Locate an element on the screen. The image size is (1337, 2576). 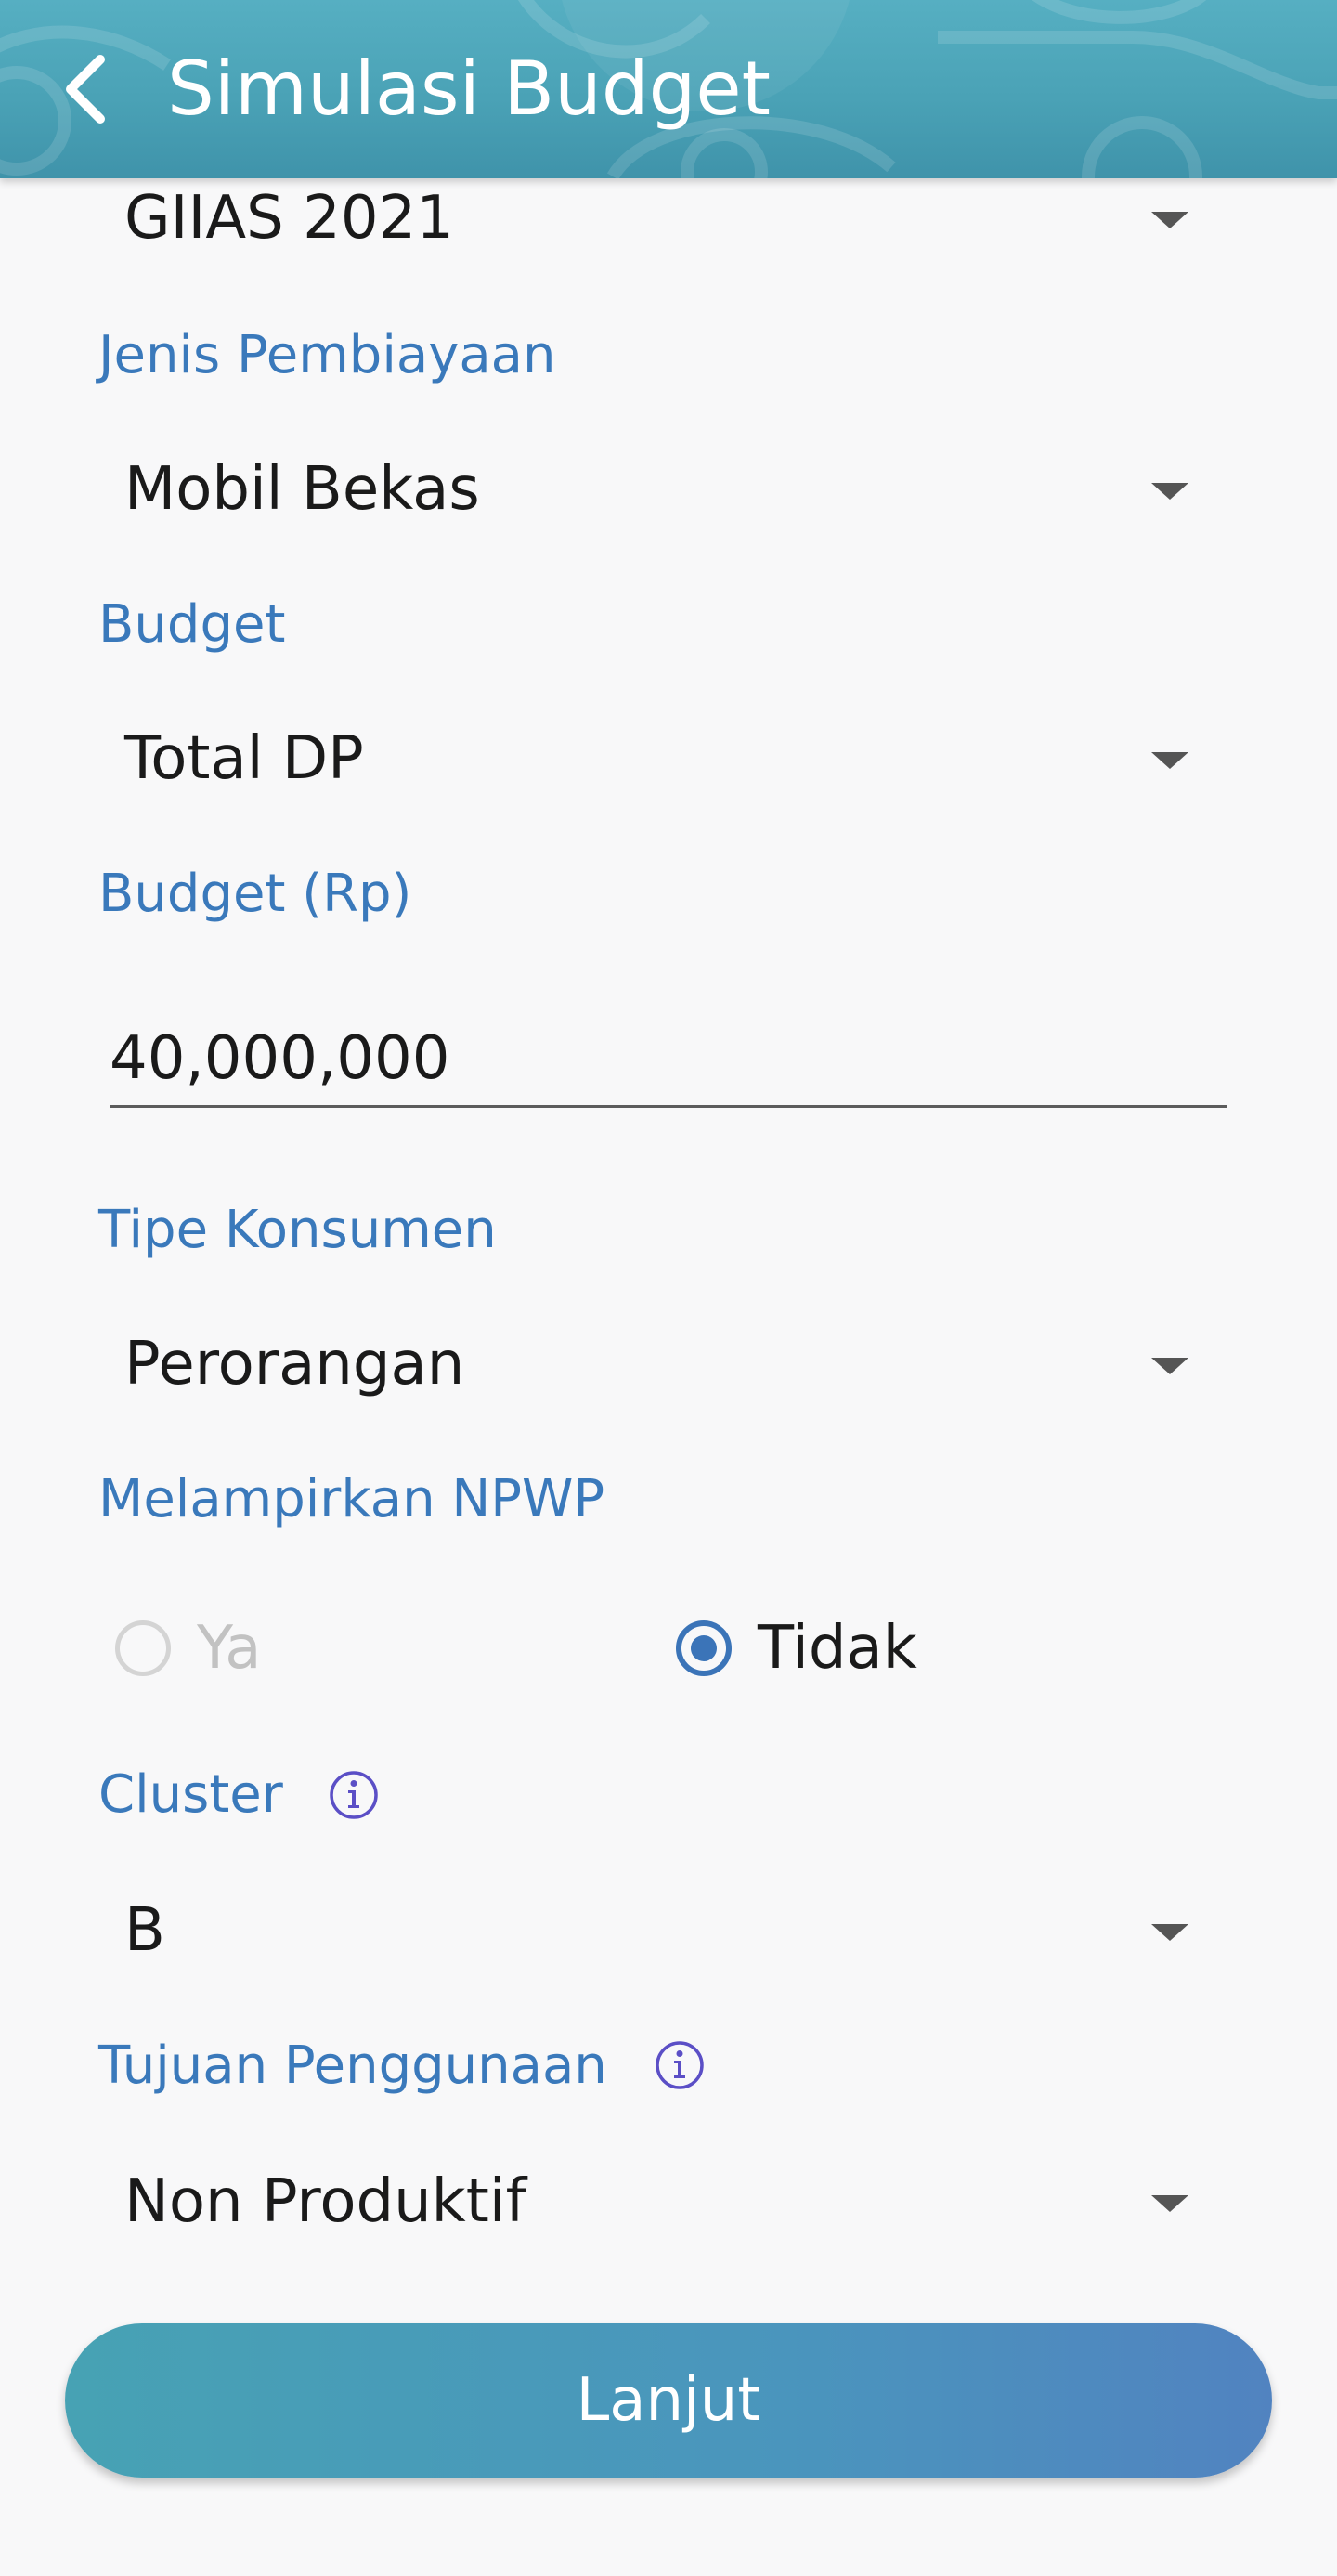
tujuan-penggunaan-label: Tujuan Penggunaan is located at coordinates (352, 2066).